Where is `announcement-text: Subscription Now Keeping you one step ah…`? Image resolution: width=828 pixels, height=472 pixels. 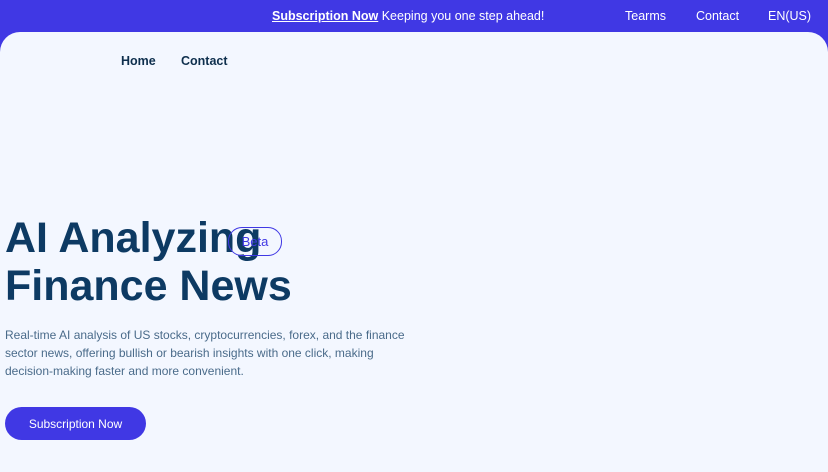
announcement-text: Subscription Now Keeping you one step ah… is located at coordinates (408, 16).